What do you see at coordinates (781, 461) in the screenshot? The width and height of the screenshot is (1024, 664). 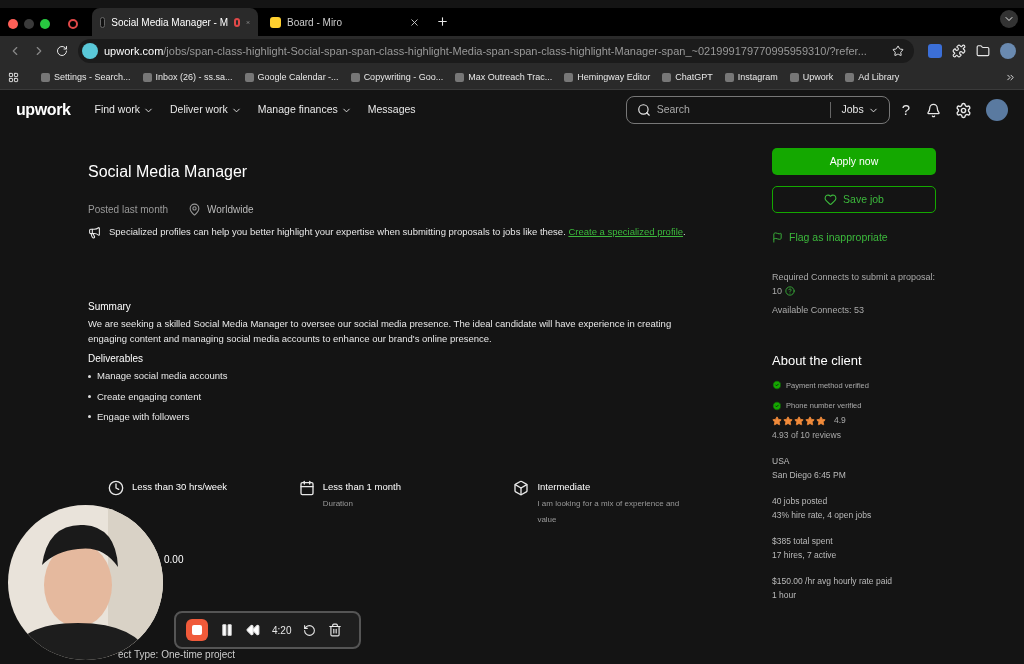 I see `client-stat: USA` at bounding box center [781, 461].